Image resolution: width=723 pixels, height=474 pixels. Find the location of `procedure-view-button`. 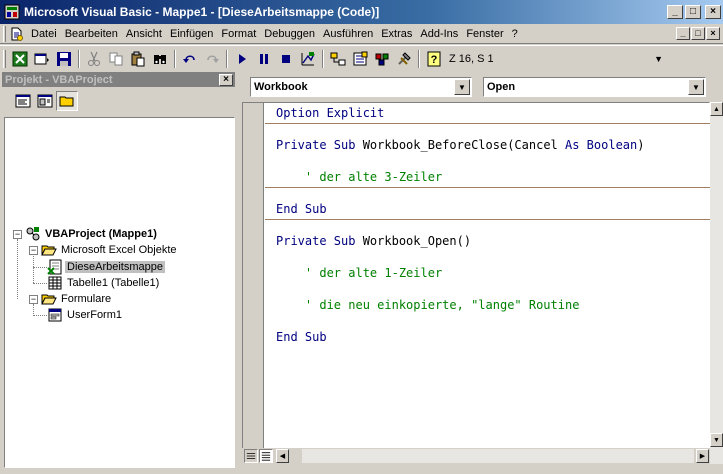

procedure-view-button is located at coordinates (251, 456).